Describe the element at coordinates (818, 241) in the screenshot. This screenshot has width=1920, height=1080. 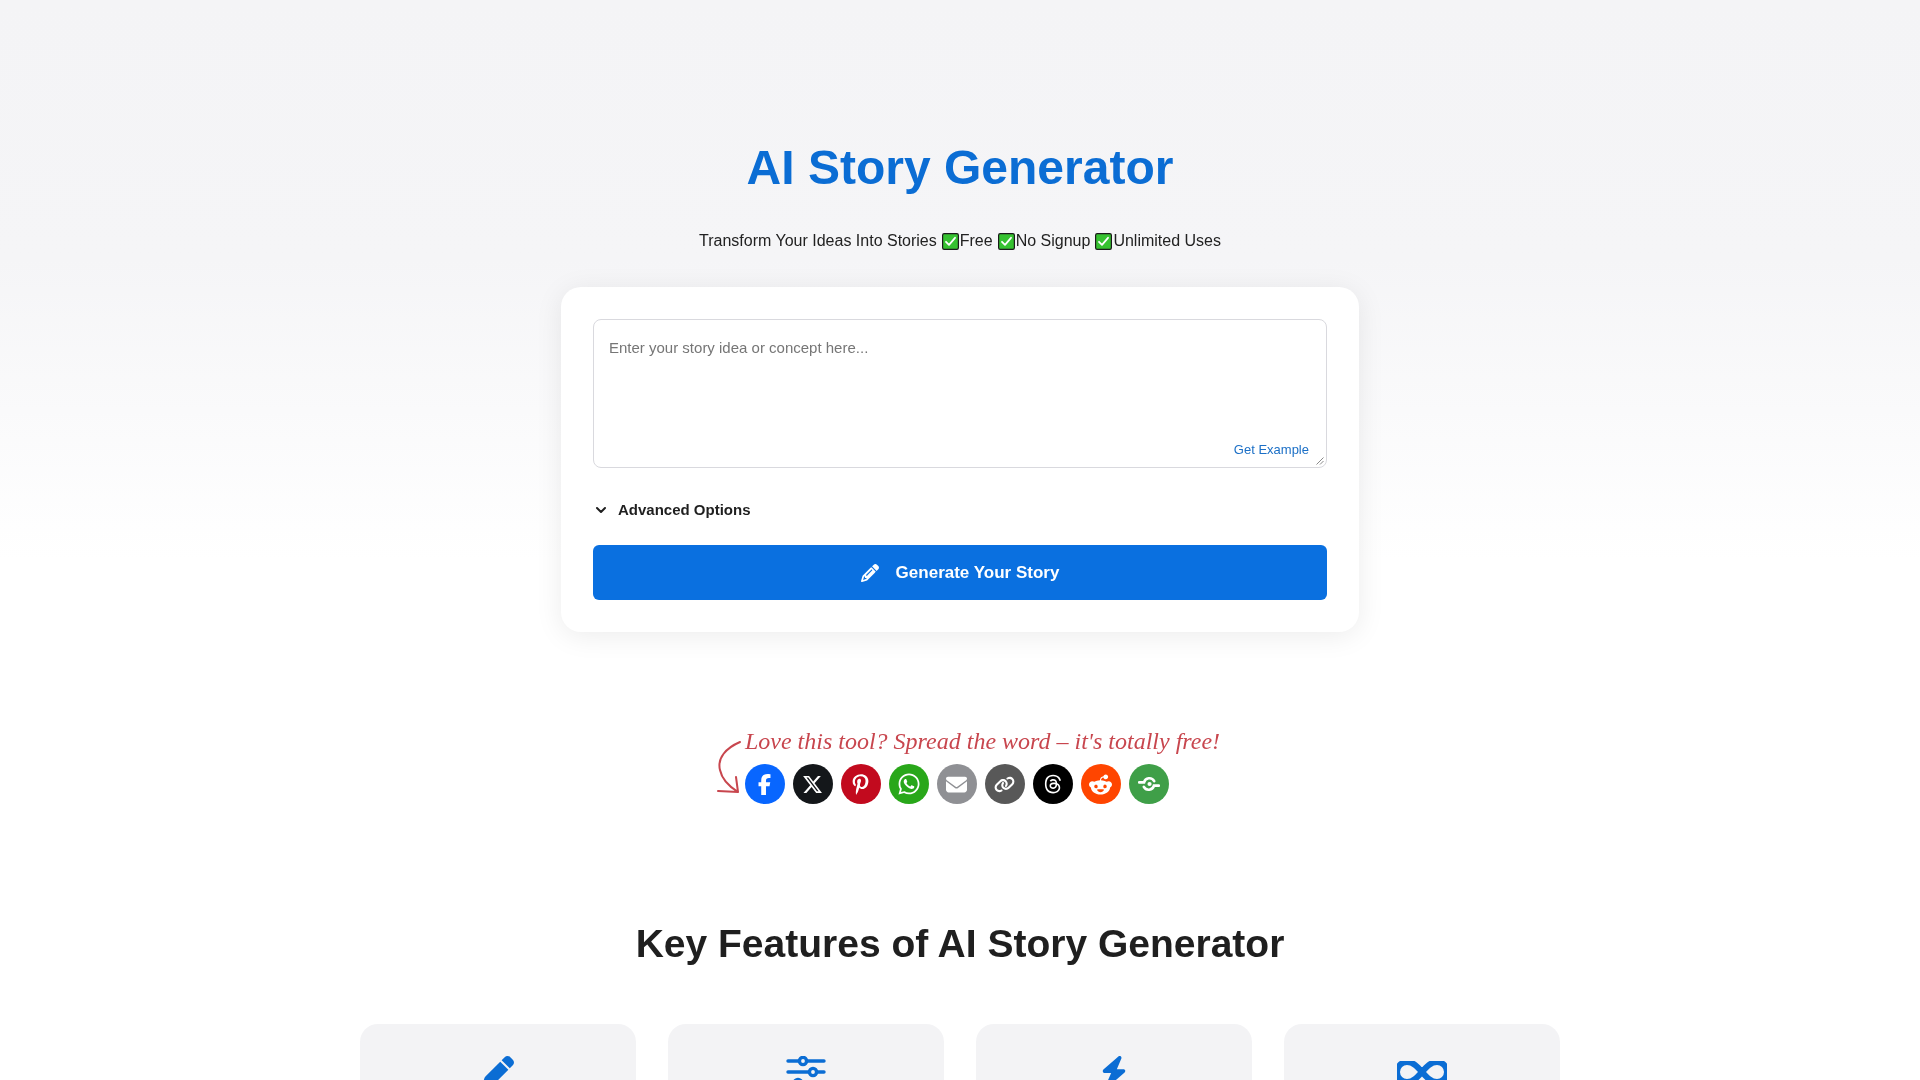
I see `tagline: Transform Your Ideas Into Stories` at that location.